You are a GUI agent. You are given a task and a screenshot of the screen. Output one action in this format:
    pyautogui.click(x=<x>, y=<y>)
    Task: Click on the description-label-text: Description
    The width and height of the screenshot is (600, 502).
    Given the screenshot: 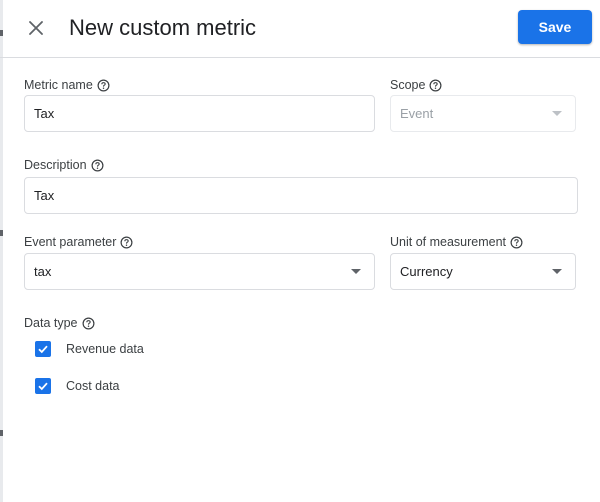 What is the action you would take?
    pyautogui.click(x=55, y=165)
    